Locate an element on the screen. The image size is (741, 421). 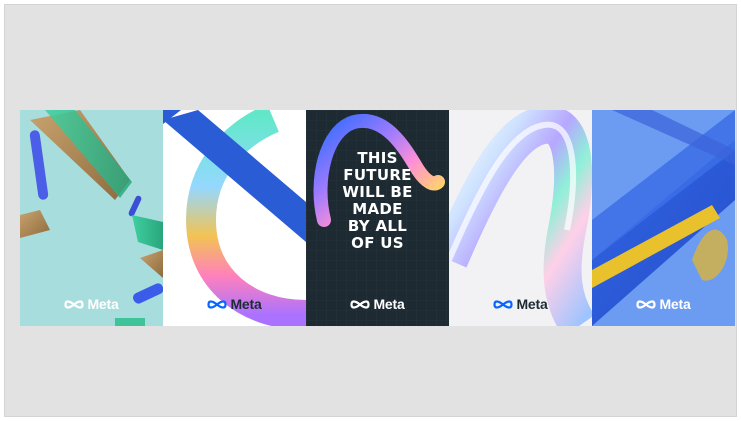
poster-5-art is located at coordinates (663, 218).